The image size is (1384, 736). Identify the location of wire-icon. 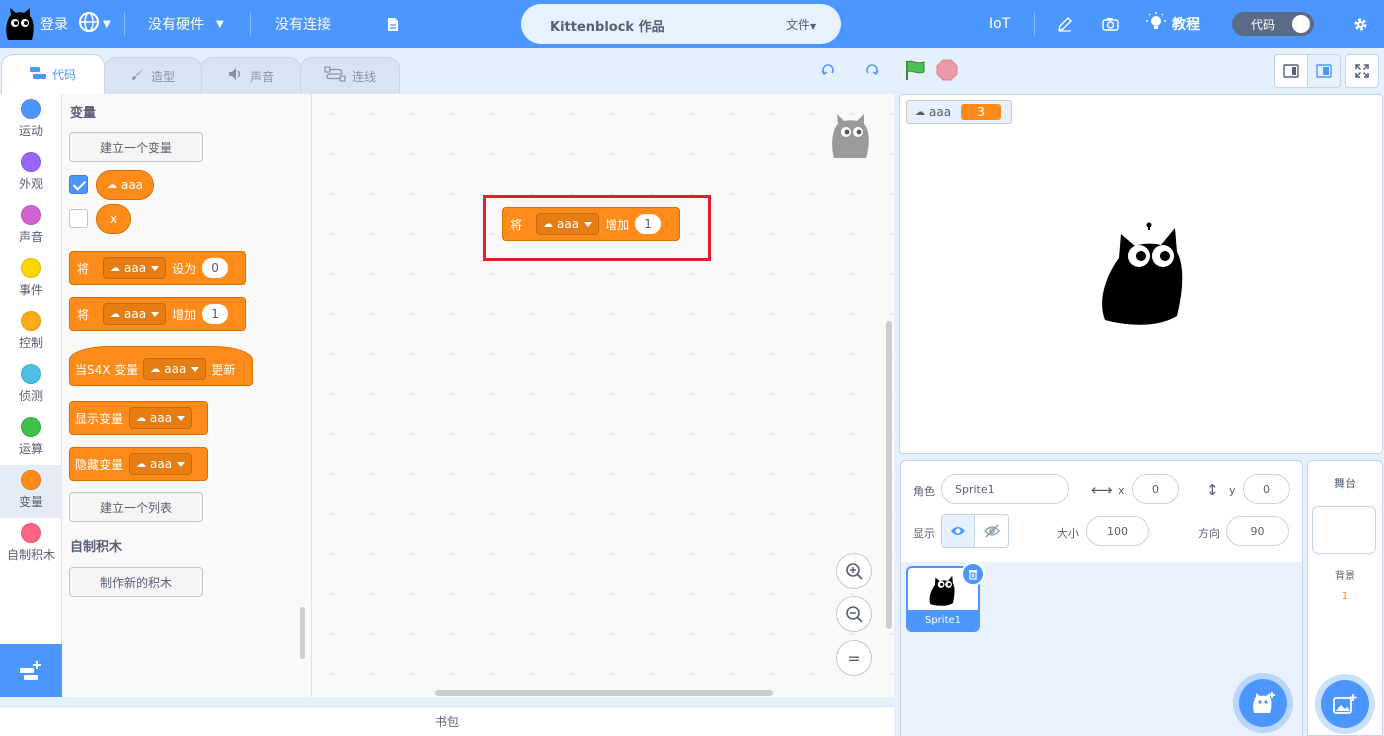
(335, 76).